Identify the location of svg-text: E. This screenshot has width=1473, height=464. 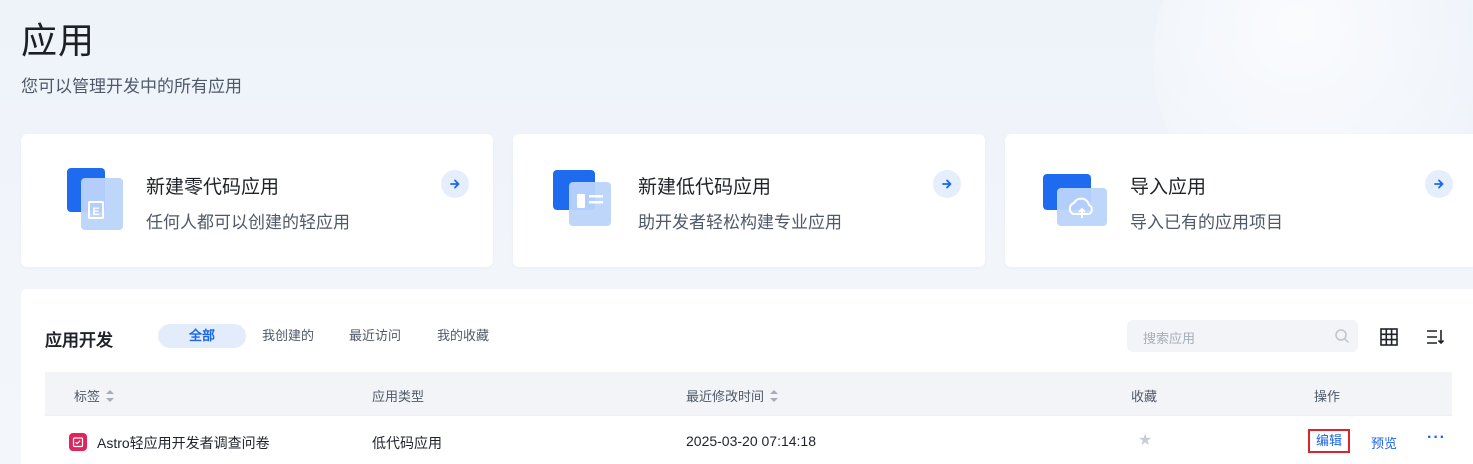
(95, 212).